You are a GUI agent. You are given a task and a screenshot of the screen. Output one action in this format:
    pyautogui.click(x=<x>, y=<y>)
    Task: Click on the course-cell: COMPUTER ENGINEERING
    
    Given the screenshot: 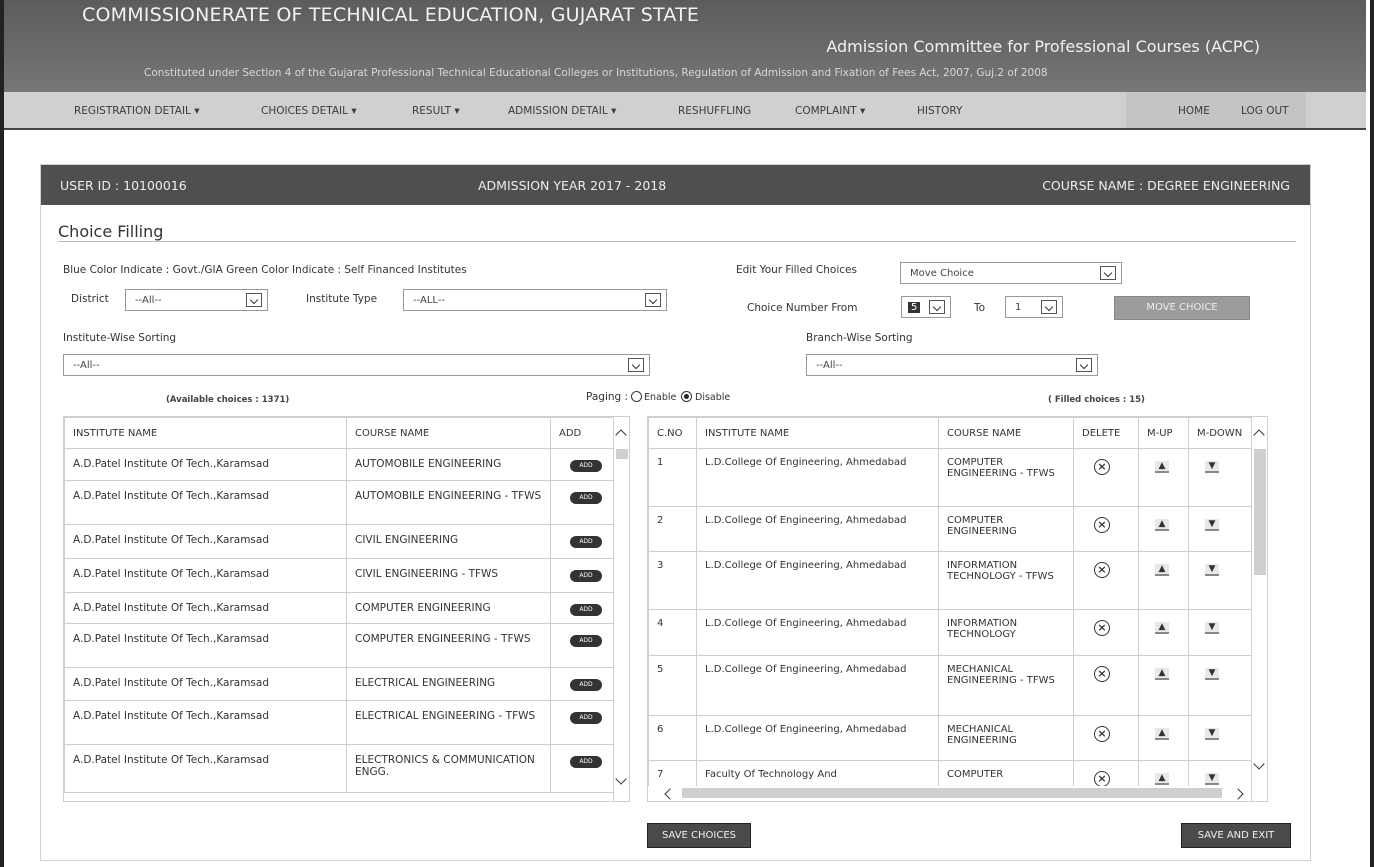 What is the action you would take?
    pyautogui.click(x=1006, y=529)
    